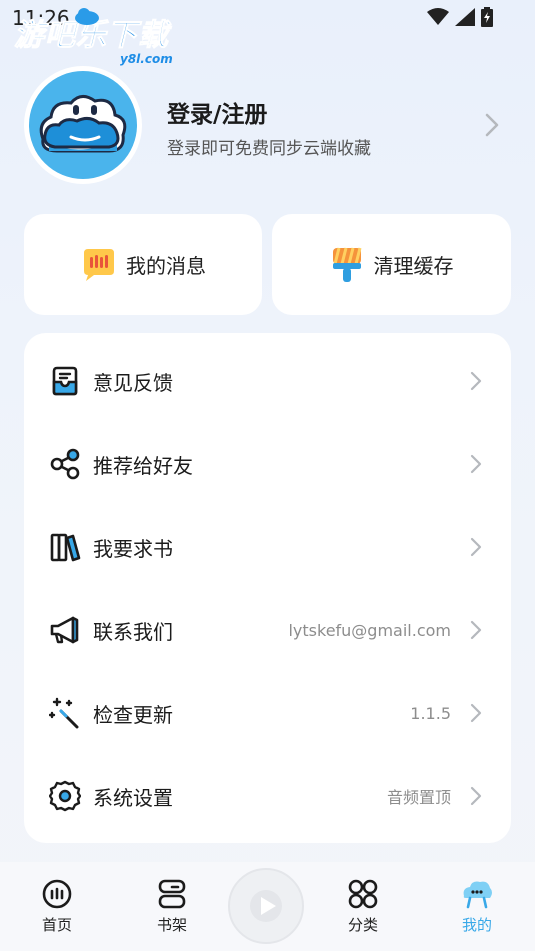  What do you see at coordinates (438, 16) in the screenshot?
I see `wifi-icon` at bounding box center [438, 16].